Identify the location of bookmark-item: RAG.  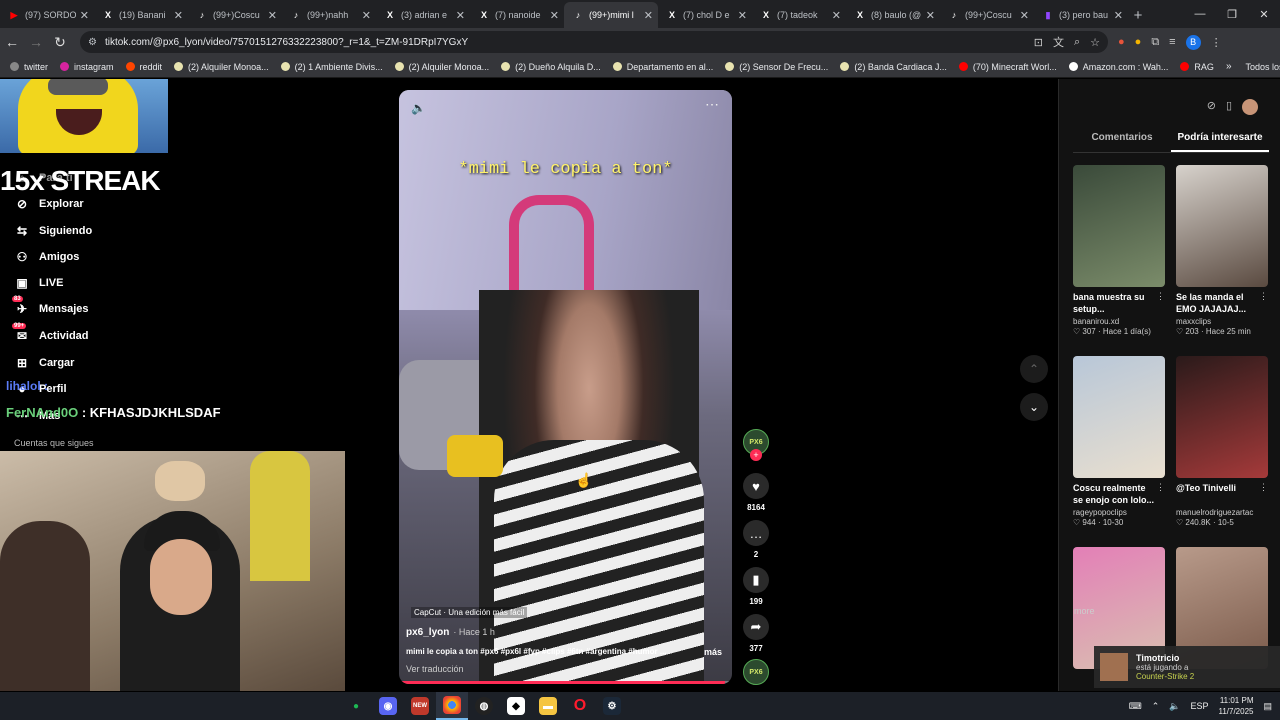
(1197, 67).